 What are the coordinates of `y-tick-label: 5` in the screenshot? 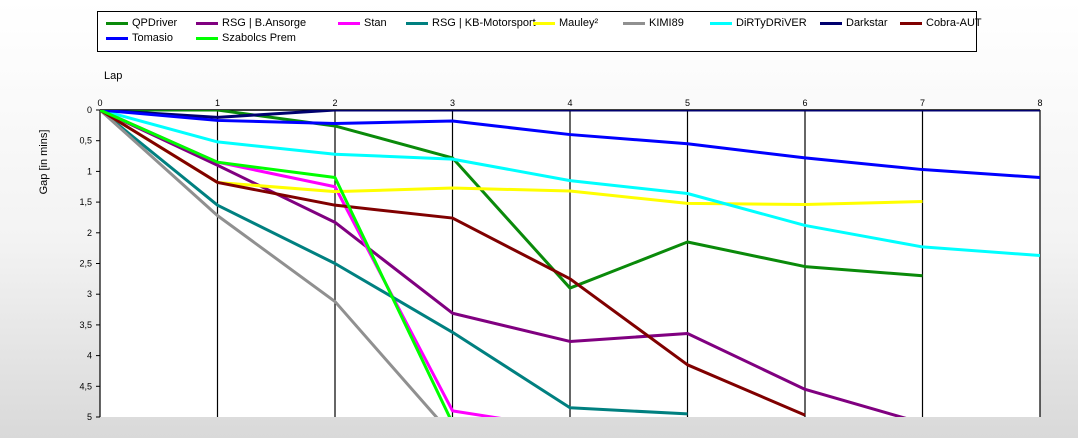 It's located at (89, 417).